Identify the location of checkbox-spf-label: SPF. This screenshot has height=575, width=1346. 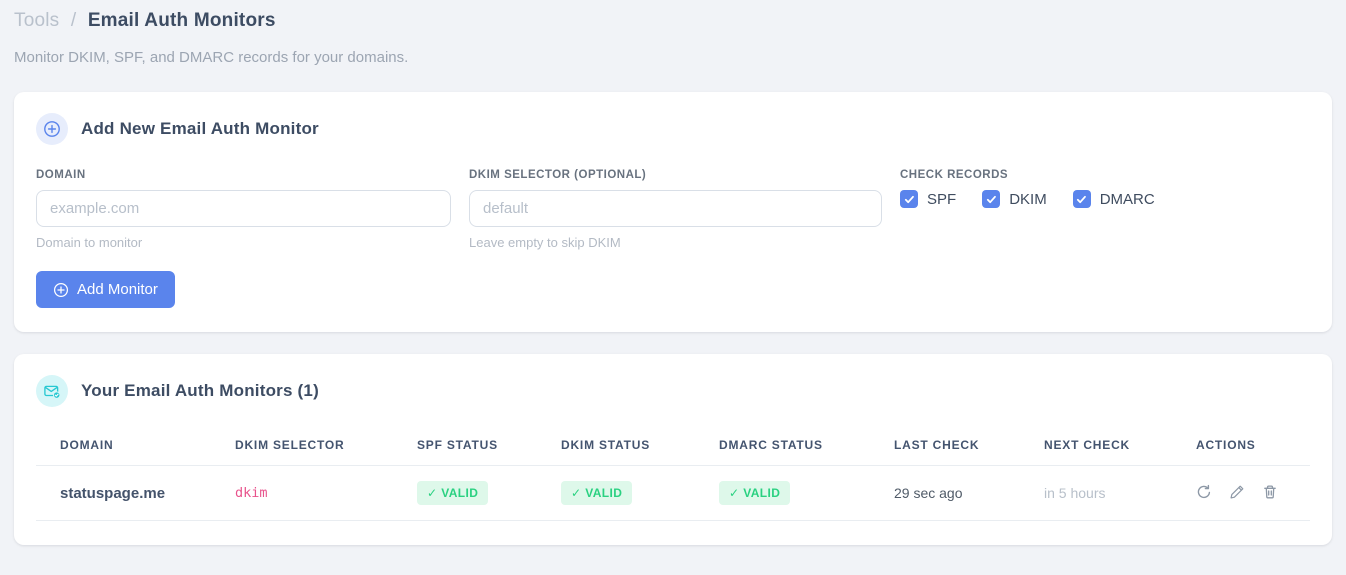
(942, 199).